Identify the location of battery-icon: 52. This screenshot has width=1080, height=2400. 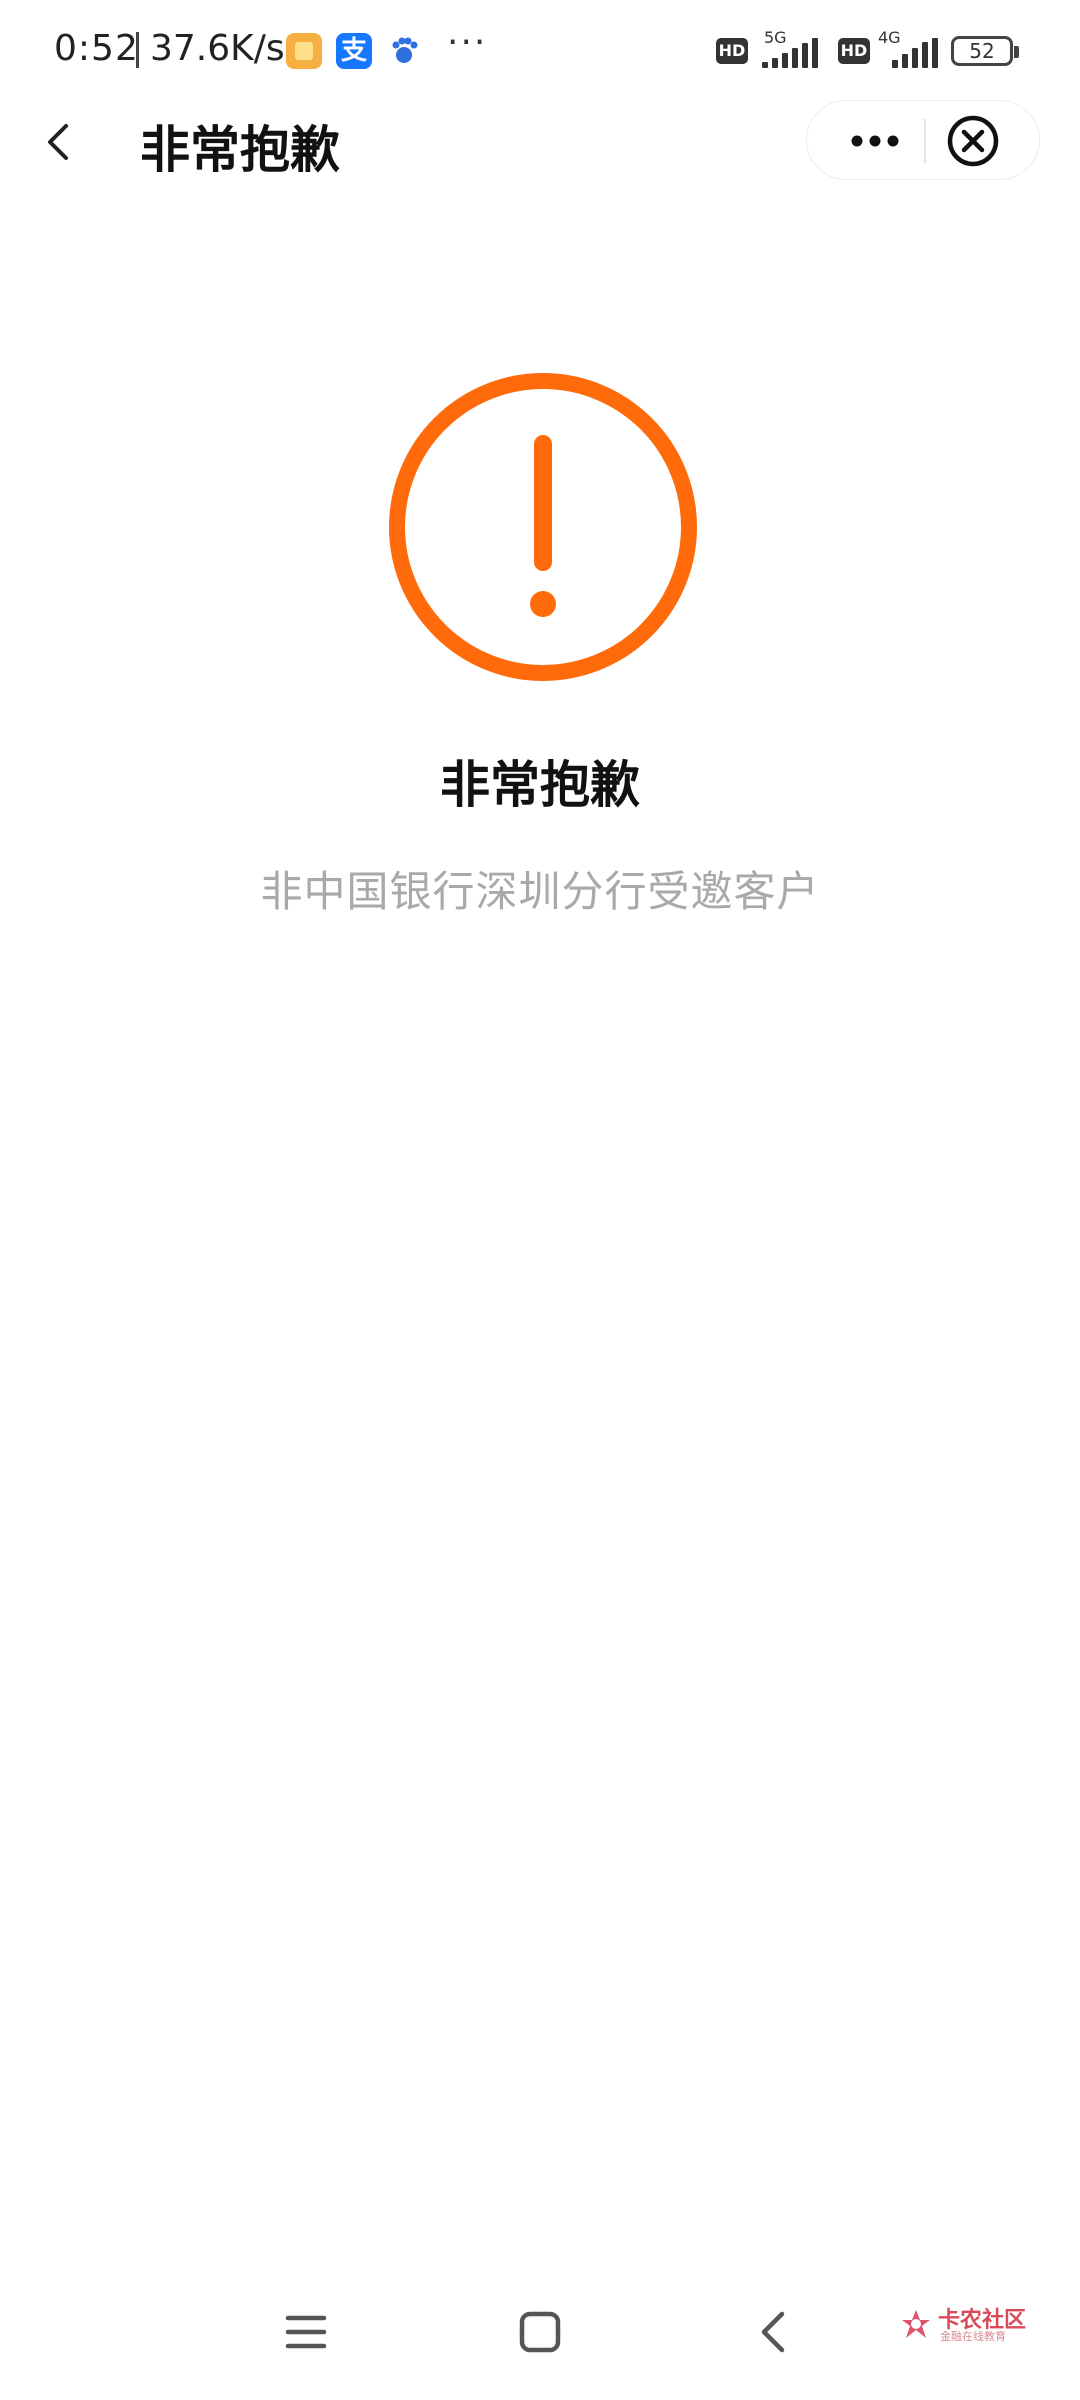
(985, 51).